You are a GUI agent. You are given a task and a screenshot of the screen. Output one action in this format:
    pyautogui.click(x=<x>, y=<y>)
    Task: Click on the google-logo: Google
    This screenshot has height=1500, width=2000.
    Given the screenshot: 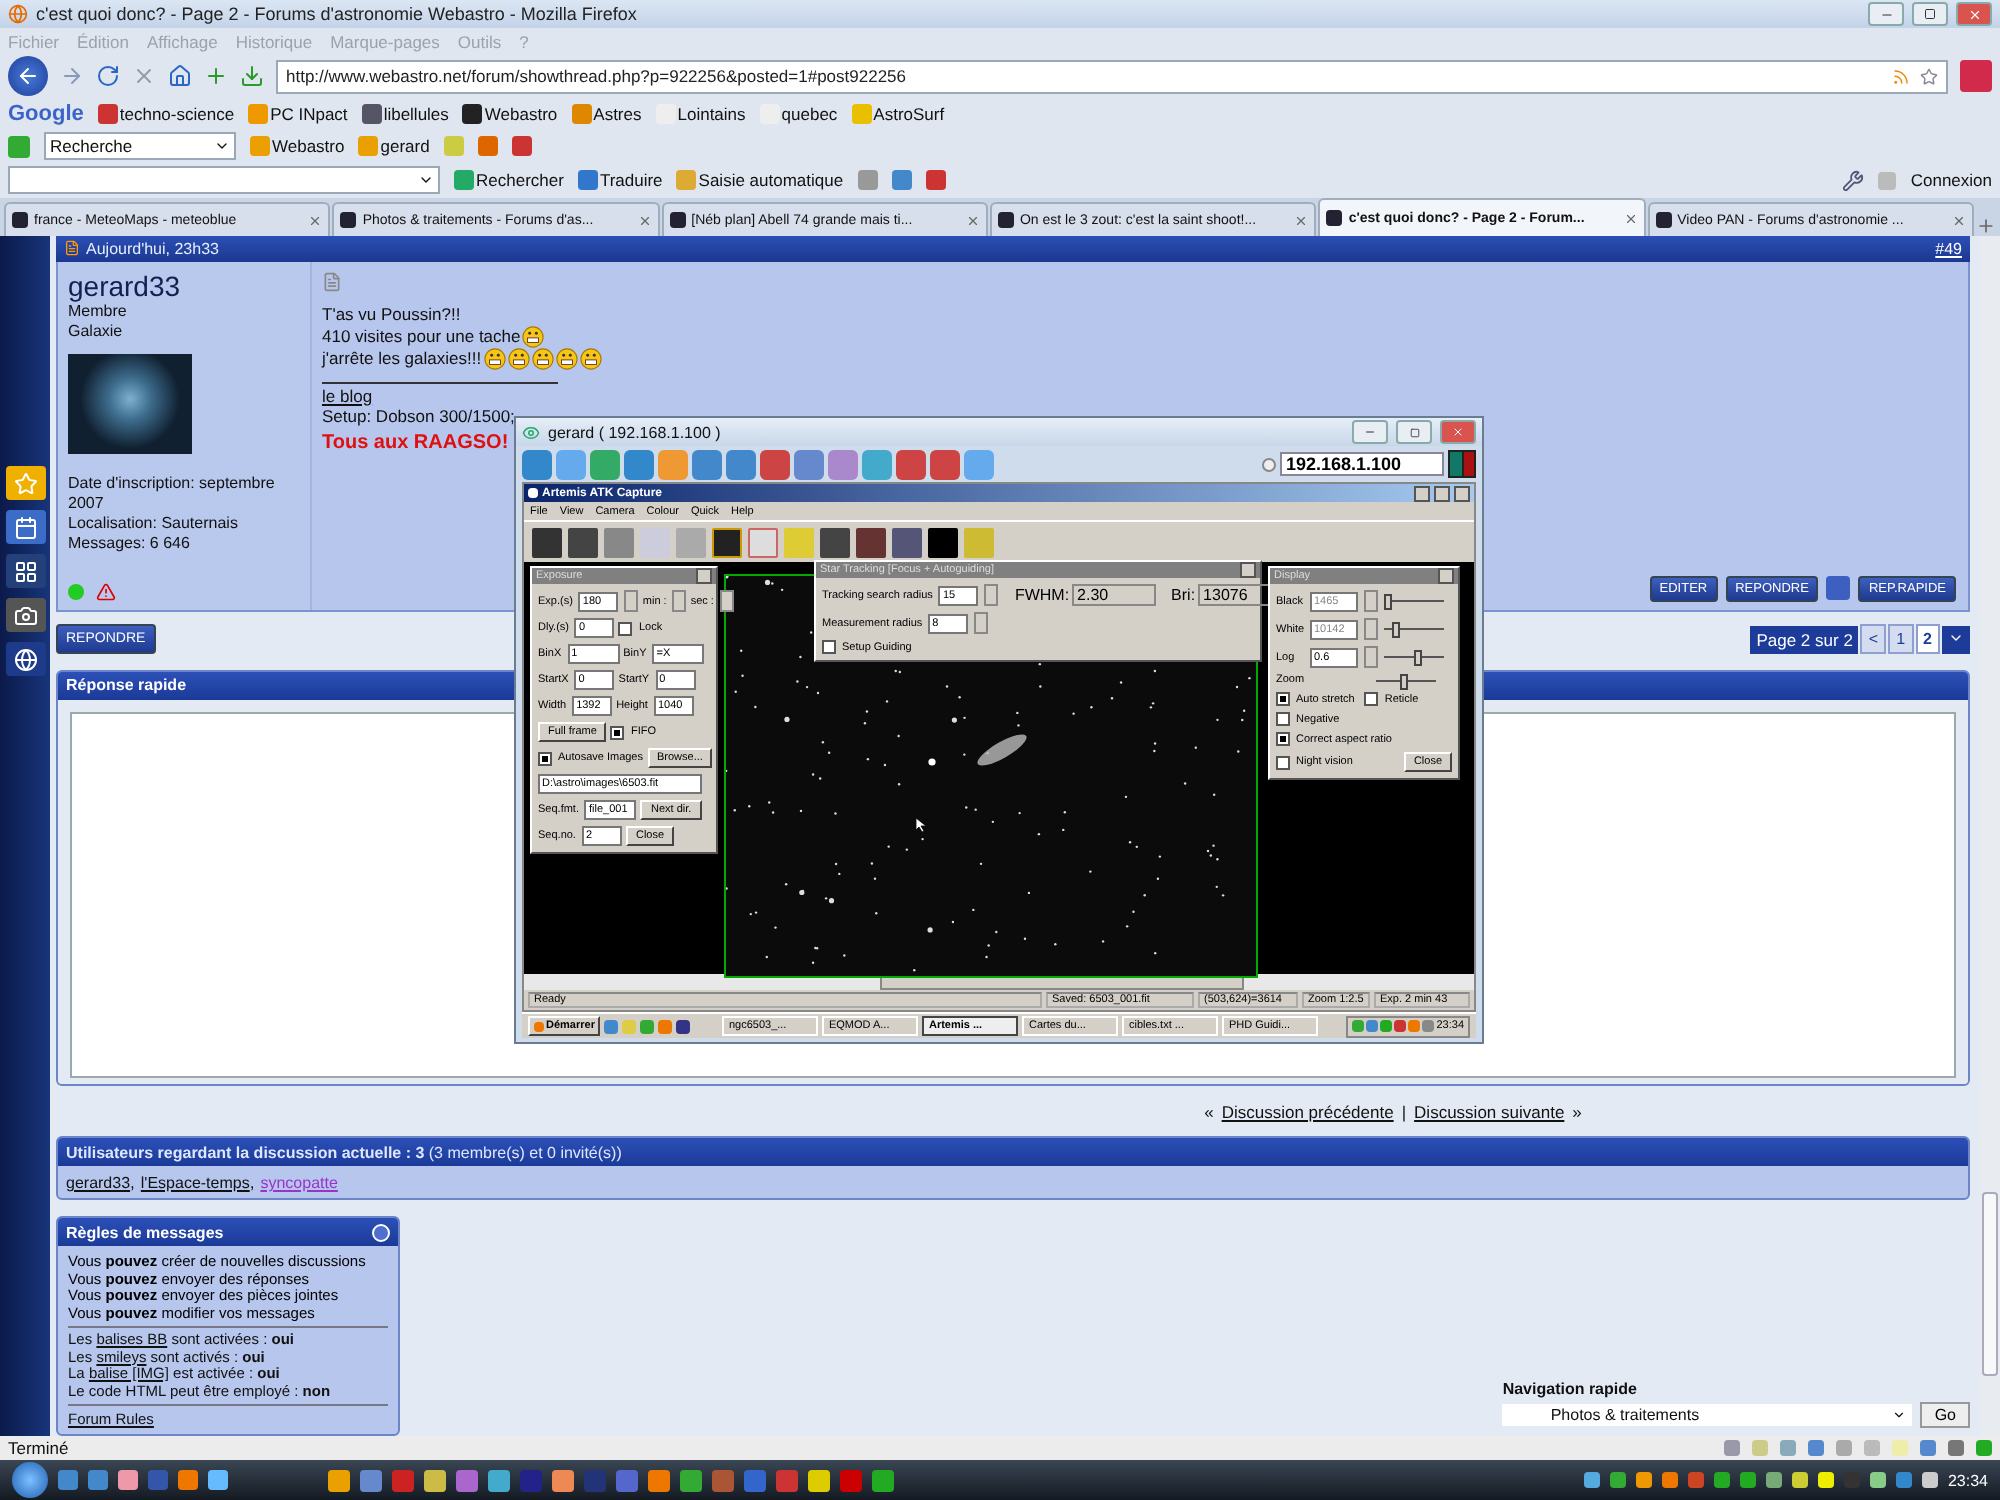 What is the action you would take?
    pyautogui.click(x=46, y=114)
    